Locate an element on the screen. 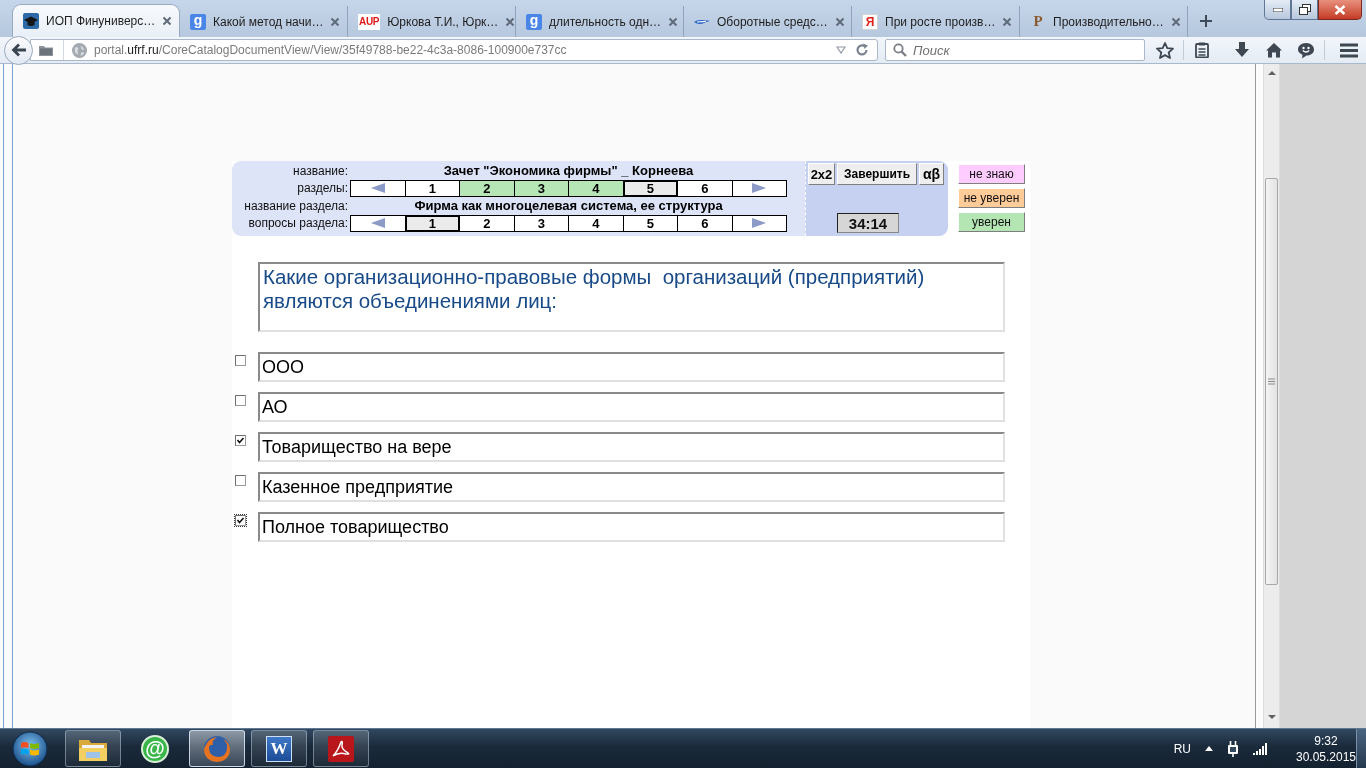 The height and width of the screenshot is (768, 1366). section-title: Фирма как многоцелевая система, ее структура is located at coordinates (568, 205).